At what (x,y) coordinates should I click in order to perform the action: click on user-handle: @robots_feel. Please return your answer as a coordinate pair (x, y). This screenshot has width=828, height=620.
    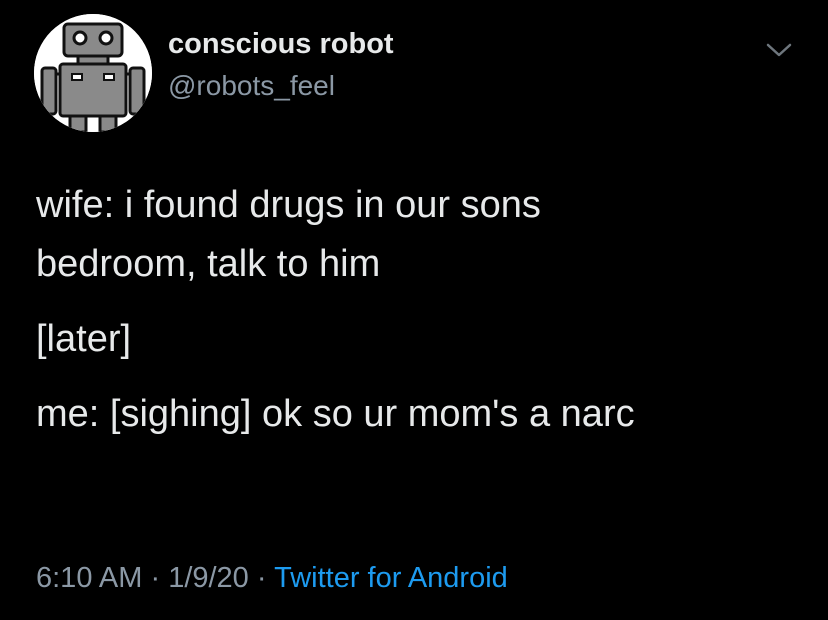
    Looking at the image, I should click on (251, 86).